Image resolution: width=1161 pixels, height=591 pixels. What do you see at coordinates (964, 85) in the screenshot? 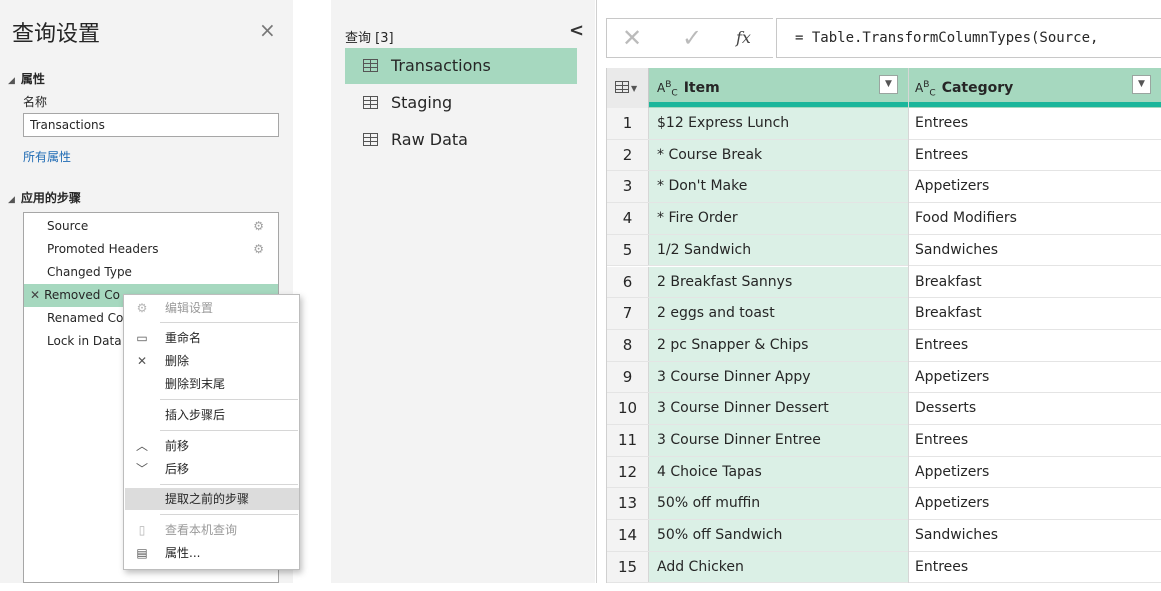
I see `column-header-category: ABC Category` at bounding box center [964, 85].